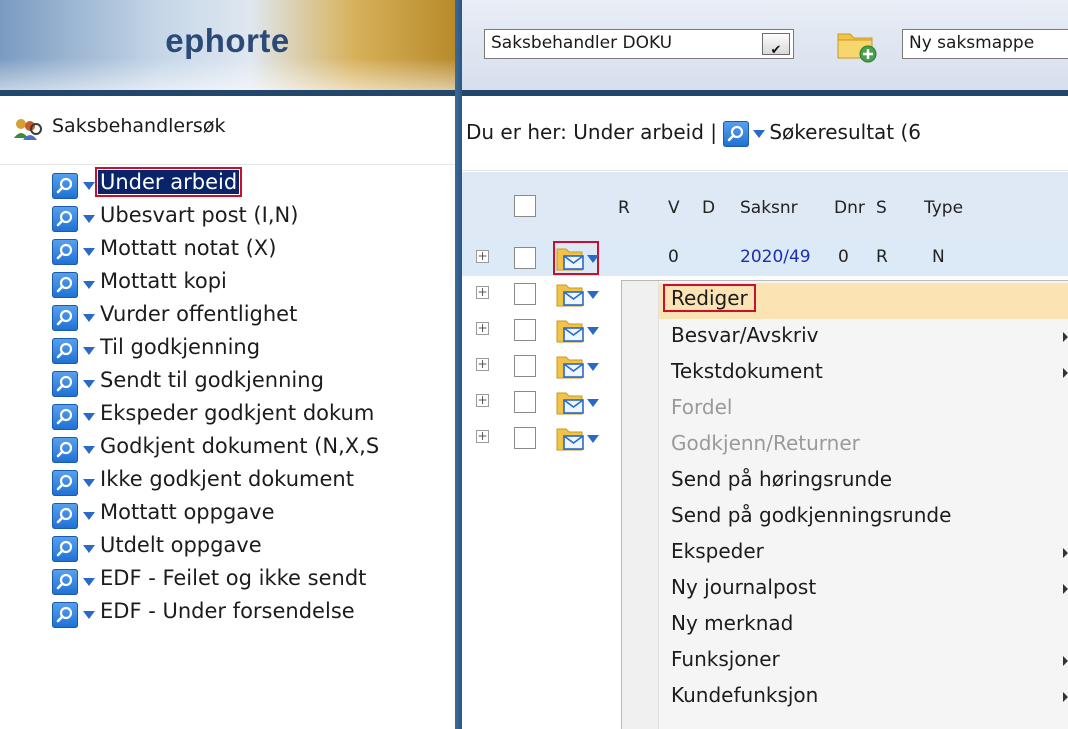 This screenshot has width=1068, height=729. Describe the element at coordinates (253, 382) in the screenshot. I see `sidebar-item-6: Sendt til godkjenning` at that location.